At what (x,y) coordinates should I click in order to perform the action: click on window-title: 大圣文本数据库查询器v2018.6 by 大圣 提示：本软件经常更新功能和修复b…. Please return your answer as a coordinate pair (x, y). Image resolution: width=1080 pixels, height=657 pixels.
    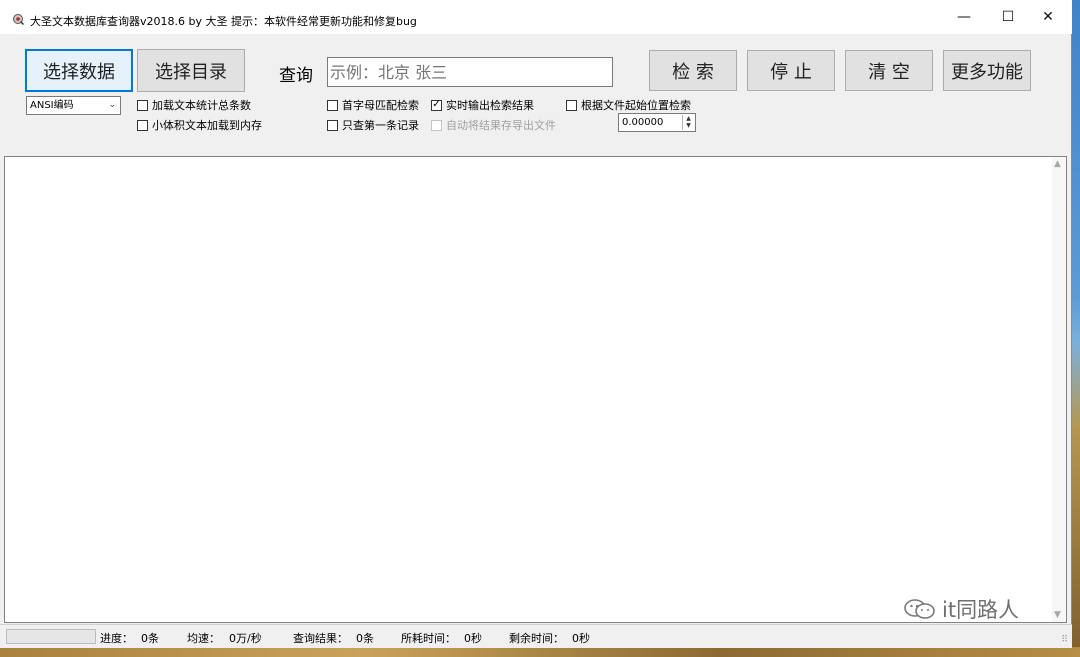
    Looking at the image, I should click on (223, 21).